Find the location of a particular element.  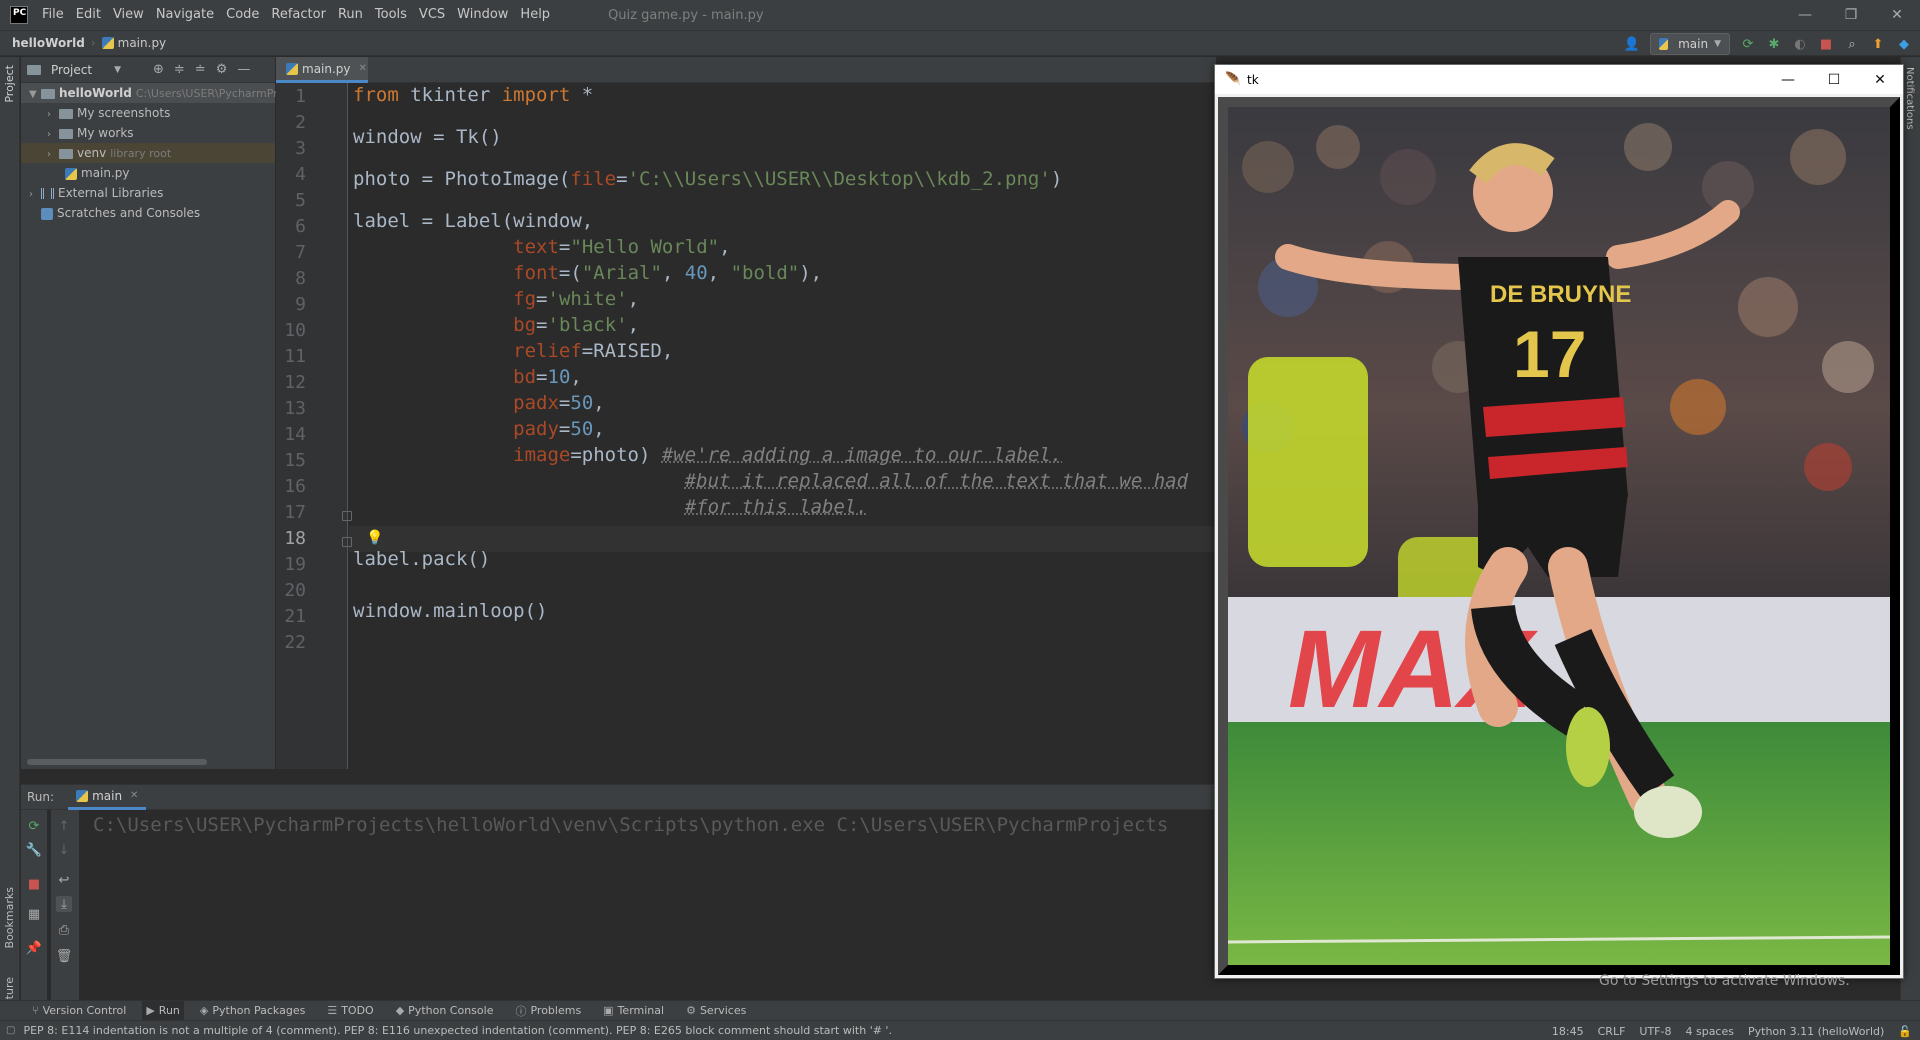

tab-main-py: main.py ✕ is located at coordinates (322, 70).